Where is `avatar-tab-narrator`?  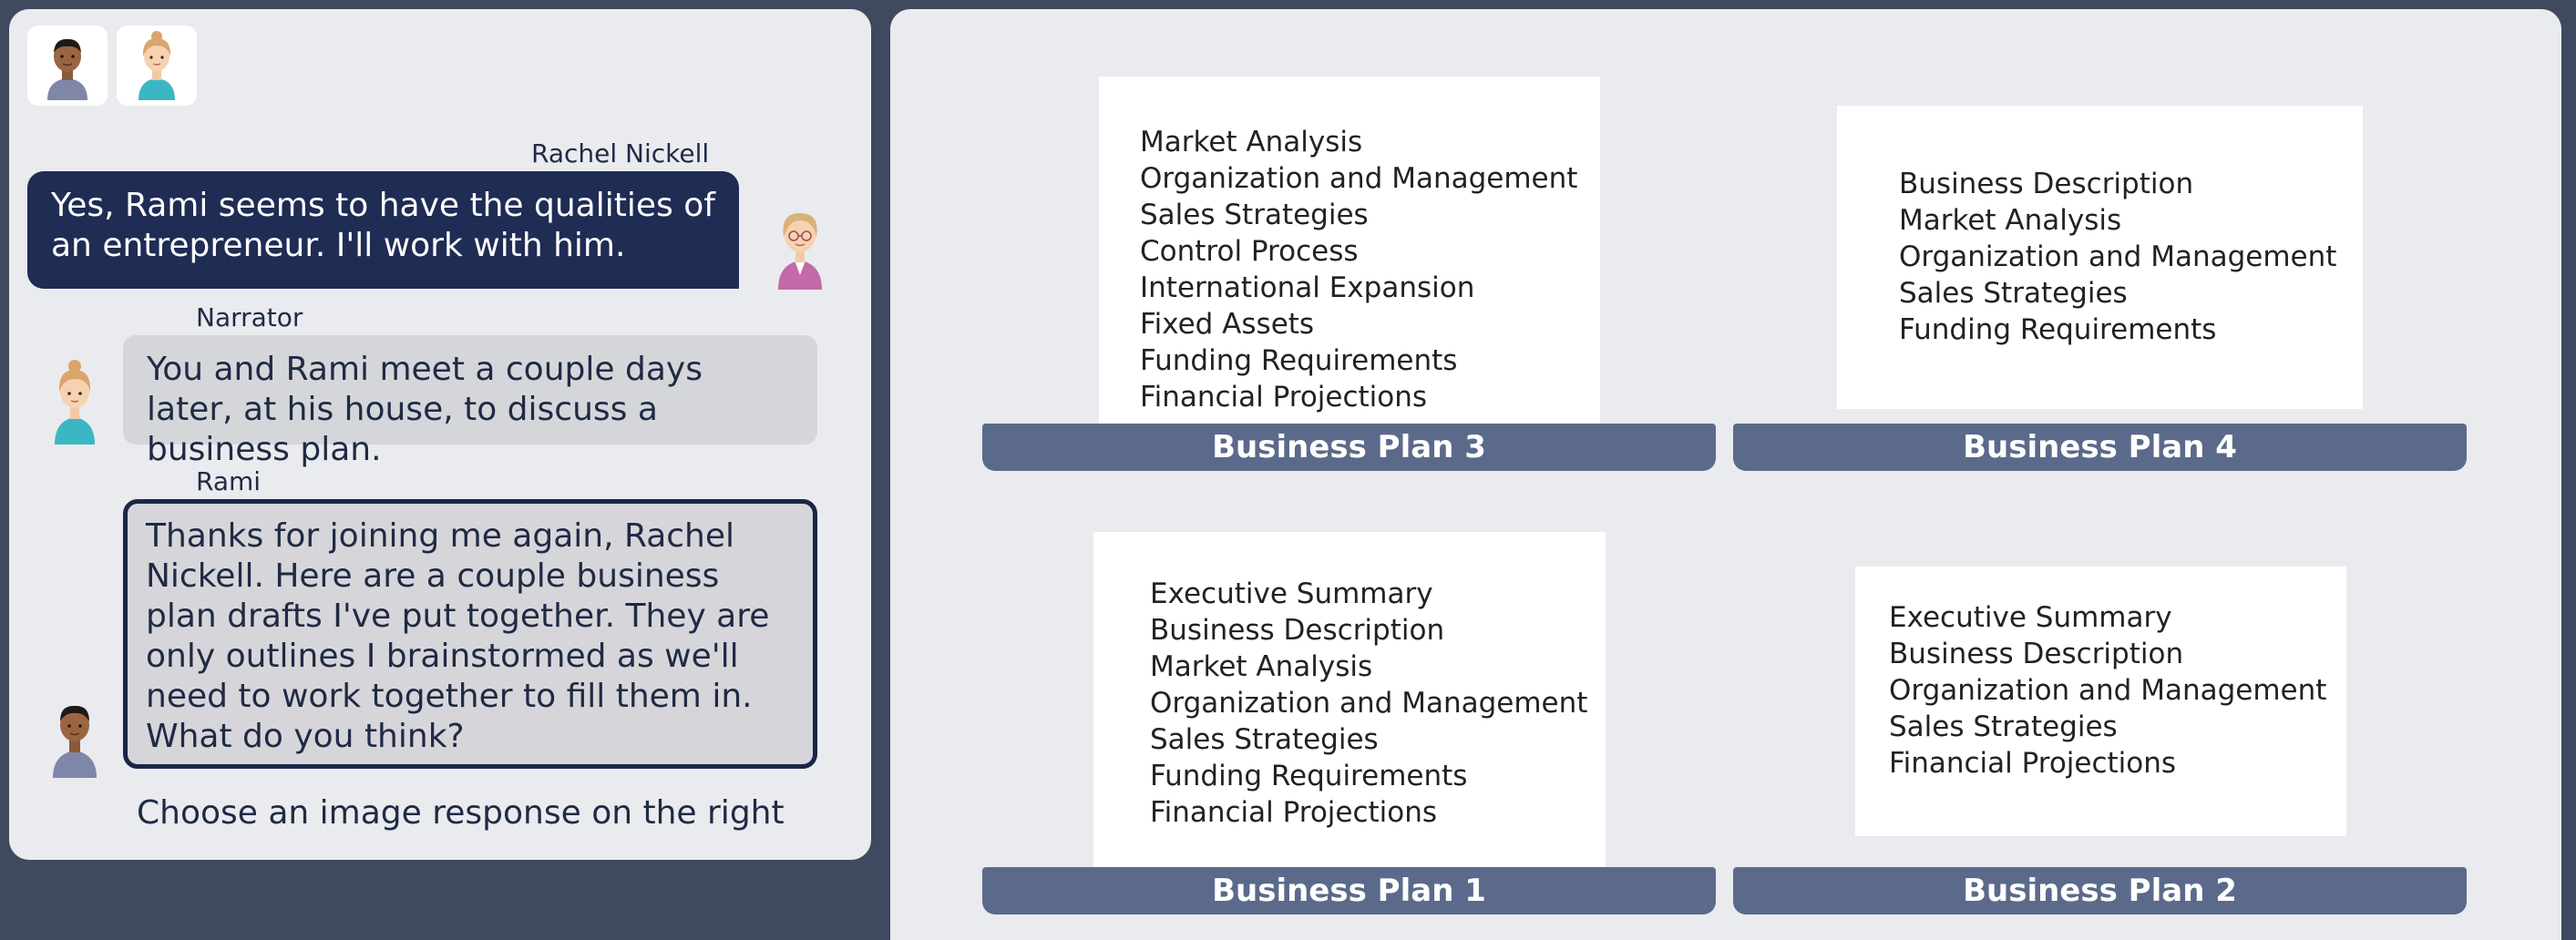 avatar-tab-narrator is located at coordinates (157, 66).